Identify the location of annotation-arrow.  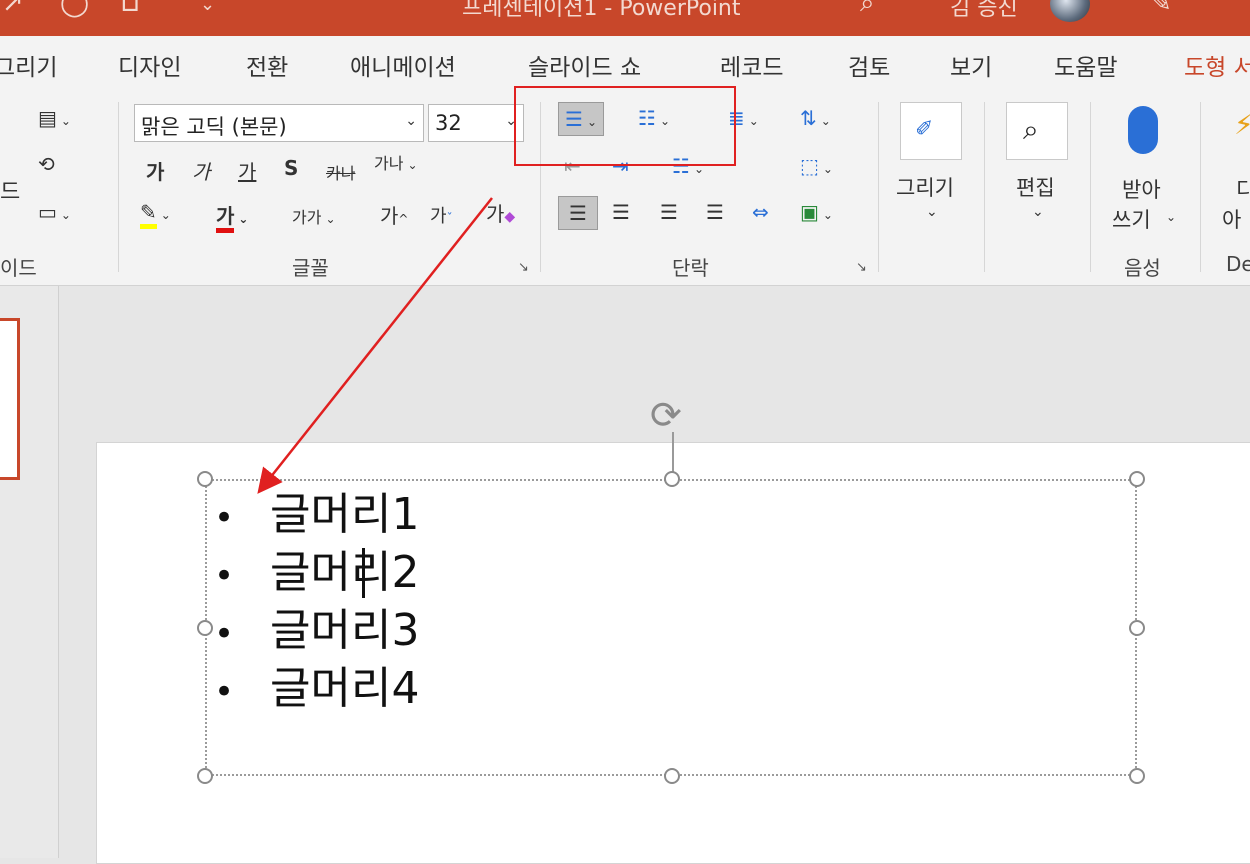
(375, 345).